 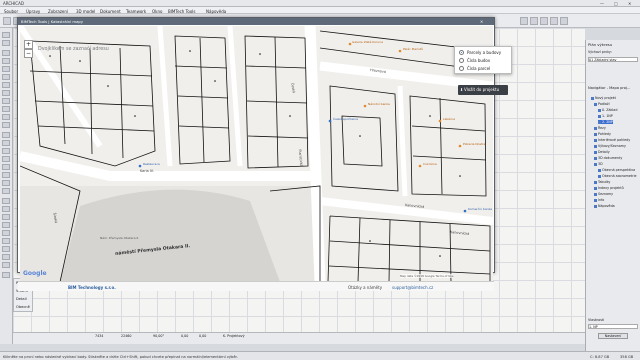 What do you see at coordinates (7, 21) in the screenshot?
I see `new-icon` at bounding box center [7, 21].